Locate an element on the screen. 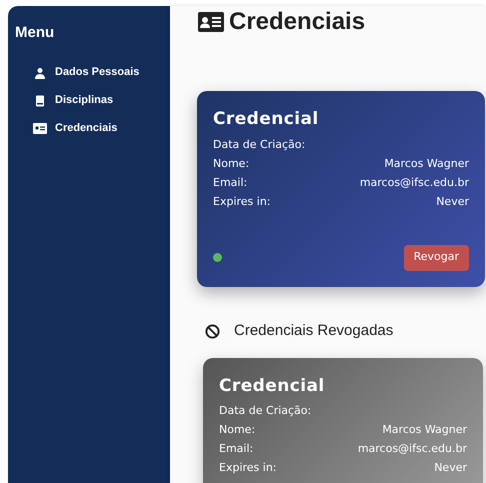 Image resolution: width=486 pixels, height=483 pixels. sidebar-title: Menu is located at coordinates (34, 33).